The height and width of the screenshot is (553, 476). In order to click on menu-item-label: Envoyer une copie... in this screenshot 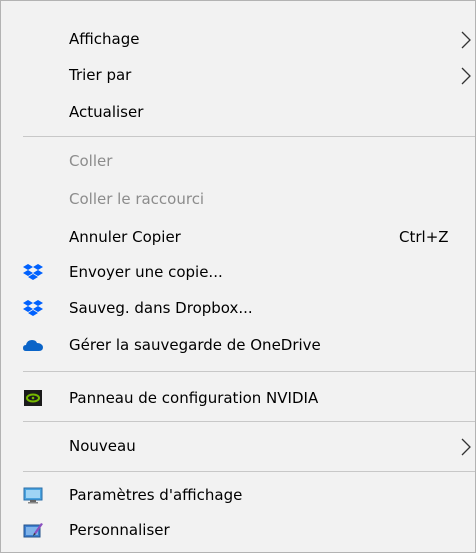, I will do `click(146, 272)`.